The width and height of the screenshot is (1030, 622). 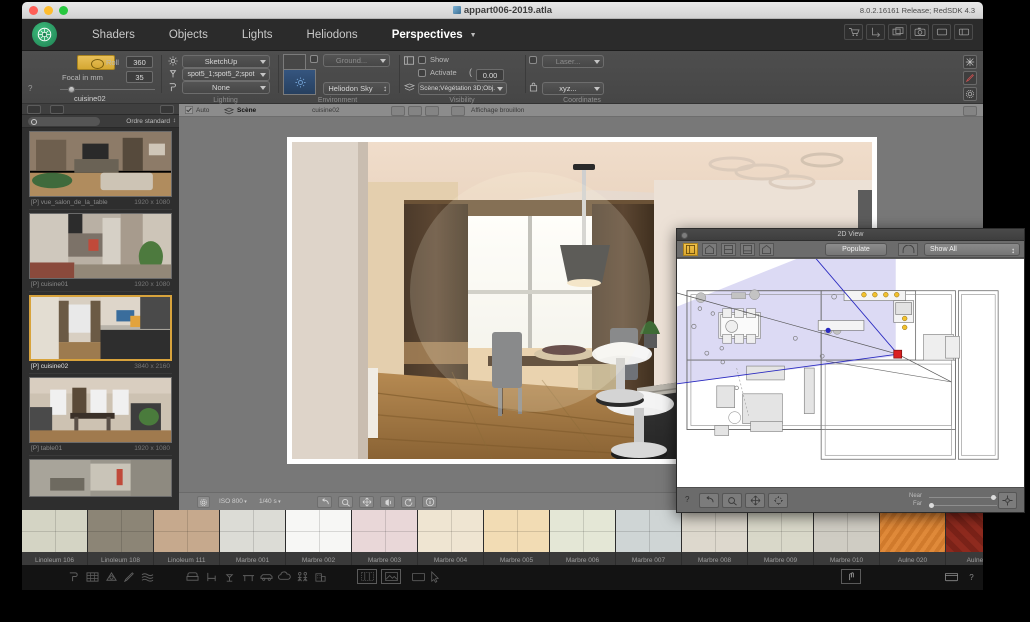 I want to click on auto-checkbox, so click(x=189, y=110).